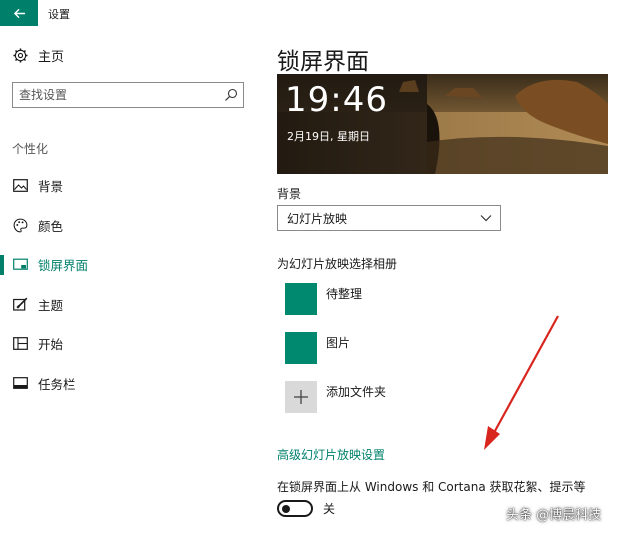 The image size is (640, 535). I want to click on taskbar-icon, so click(20, 383).